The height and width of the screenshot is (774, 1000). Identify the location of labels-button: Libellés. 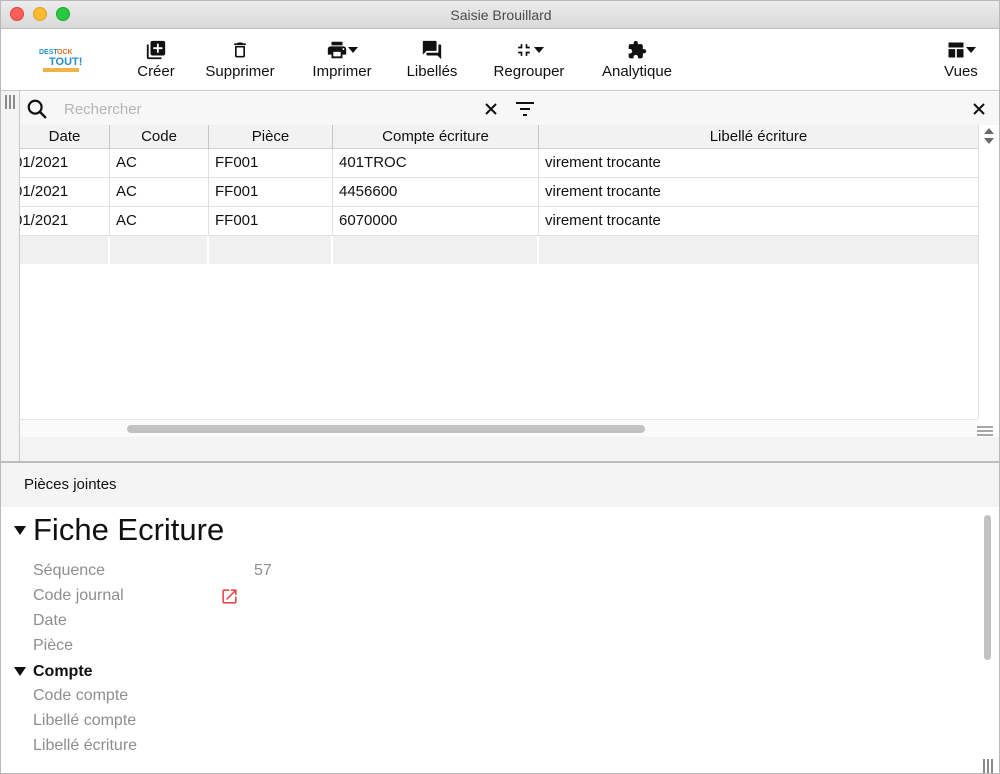
(432, 62).